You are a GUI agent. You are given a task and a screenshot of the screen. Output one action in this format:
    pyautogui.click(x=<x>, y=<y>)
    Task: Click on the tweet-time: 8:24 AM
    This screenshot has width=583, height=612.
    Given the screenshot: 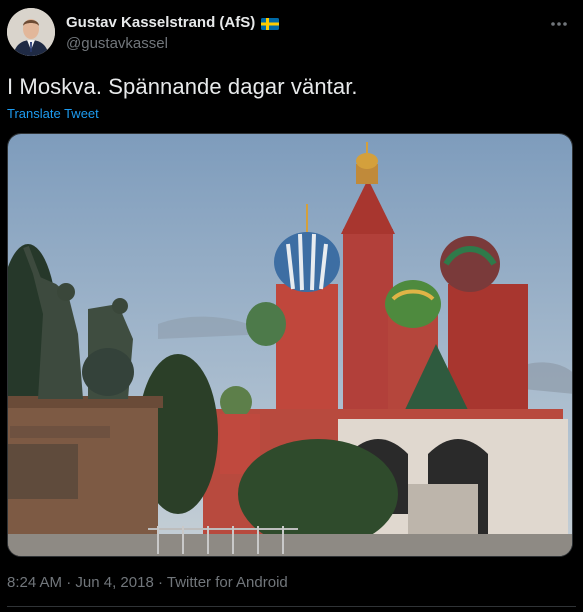 What is the action you would take?
    pyautogui.click(x=34, y=582)
    